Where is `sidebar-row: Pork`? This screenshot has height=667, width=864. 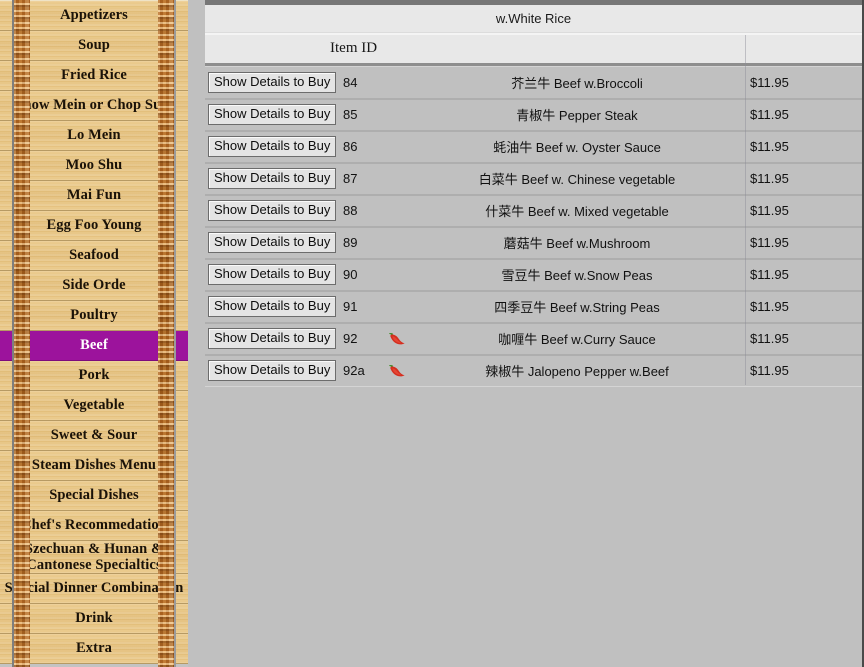
sidebar-row: Pork is located at coordinates (94, 375).